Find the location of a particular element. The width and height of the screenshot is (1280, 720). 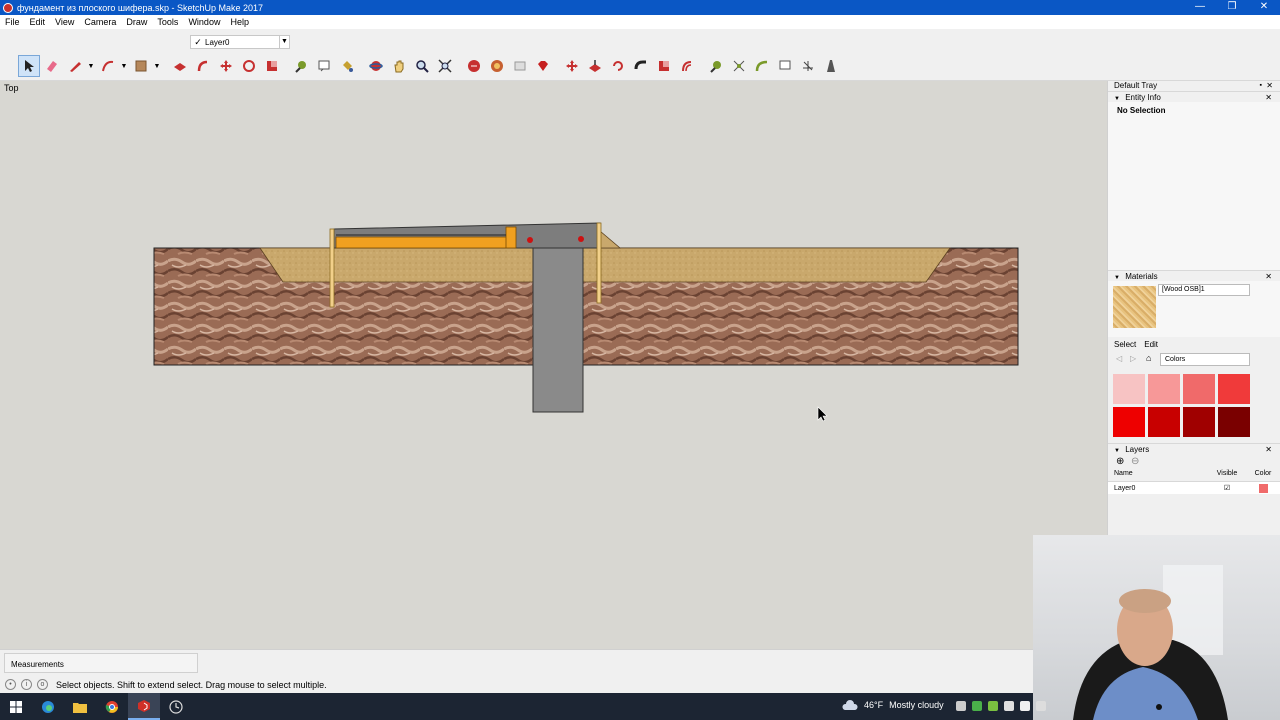

sand-bedding is located at coordinates (605, 265).